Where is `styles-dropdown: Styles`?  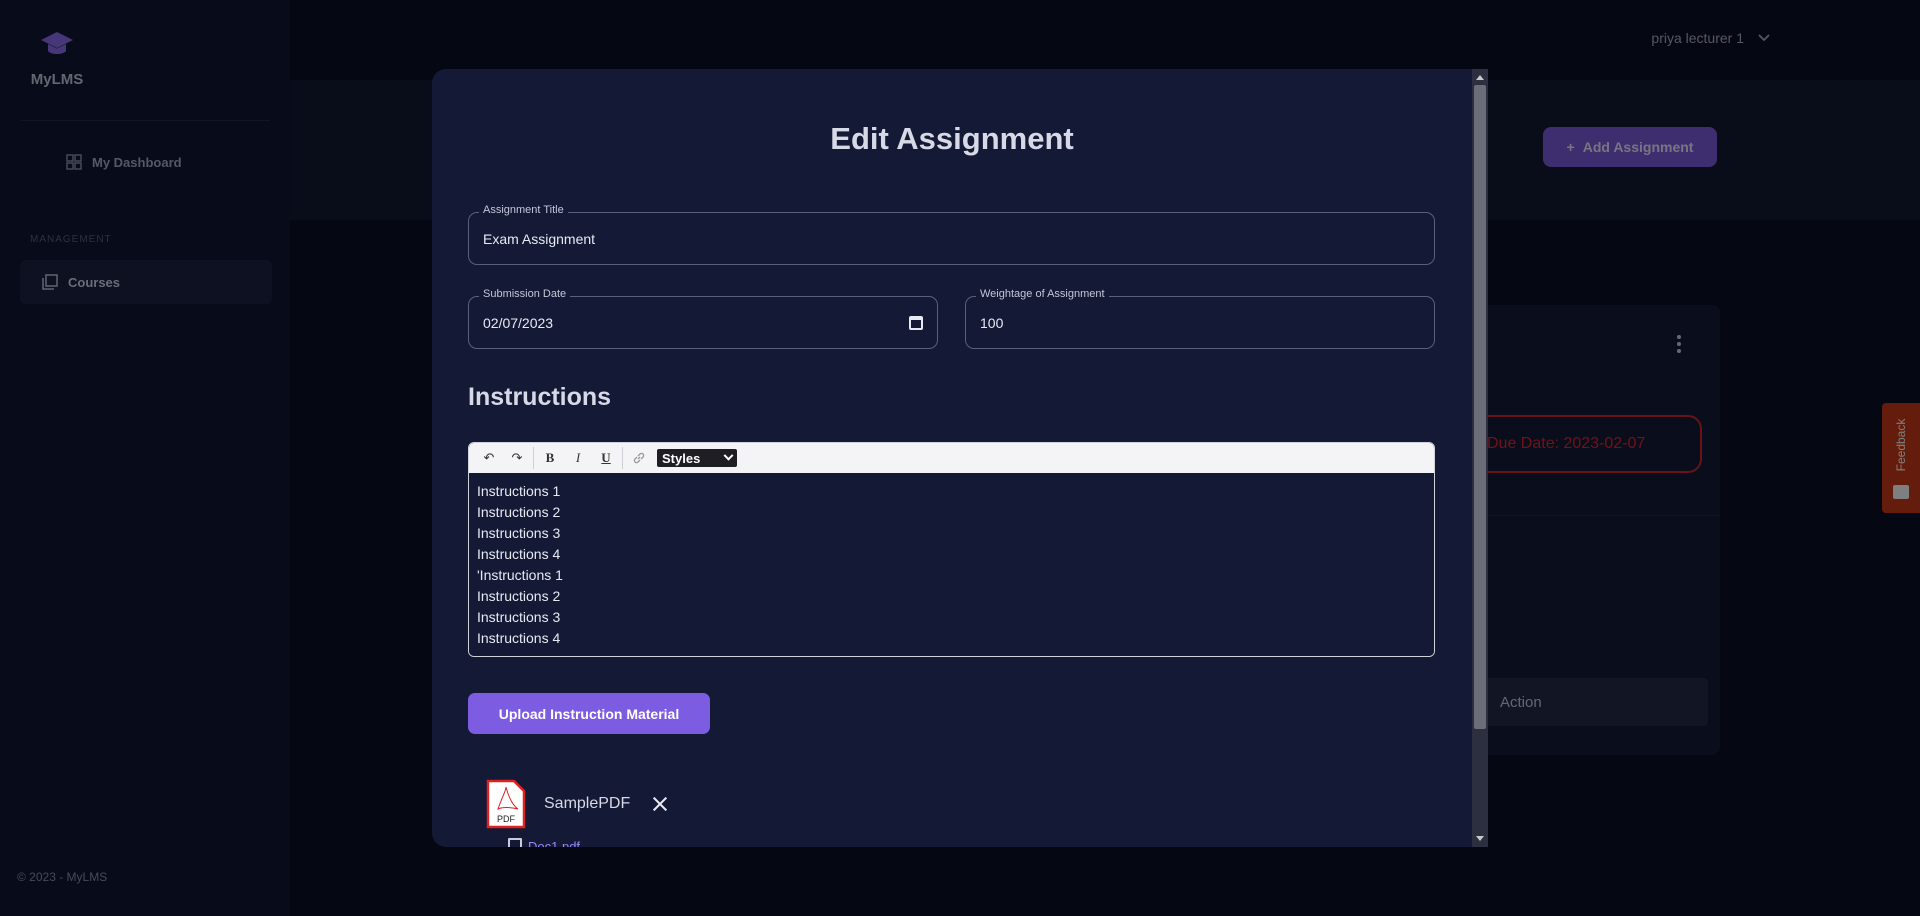 styles-dropdown: Styles is located at coordinates (697, 458).